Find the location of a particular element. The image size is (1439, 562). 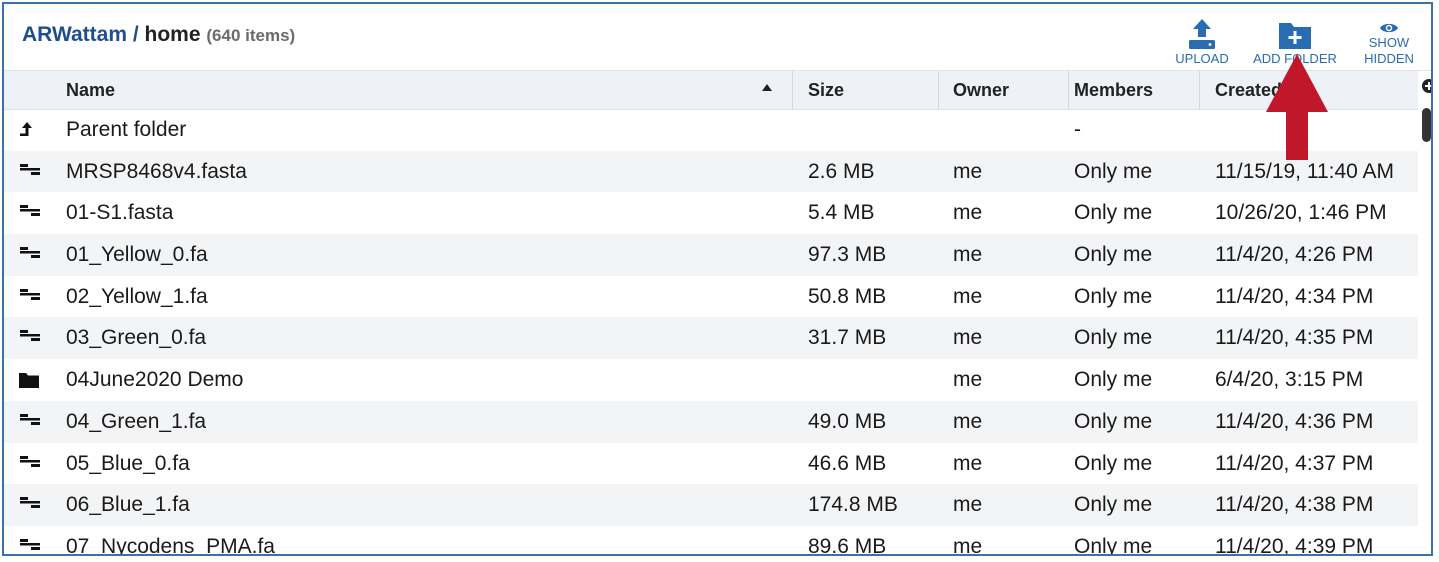

row-created: 11/4/20, 4:36 PM is located at coordinates (1294, 421).